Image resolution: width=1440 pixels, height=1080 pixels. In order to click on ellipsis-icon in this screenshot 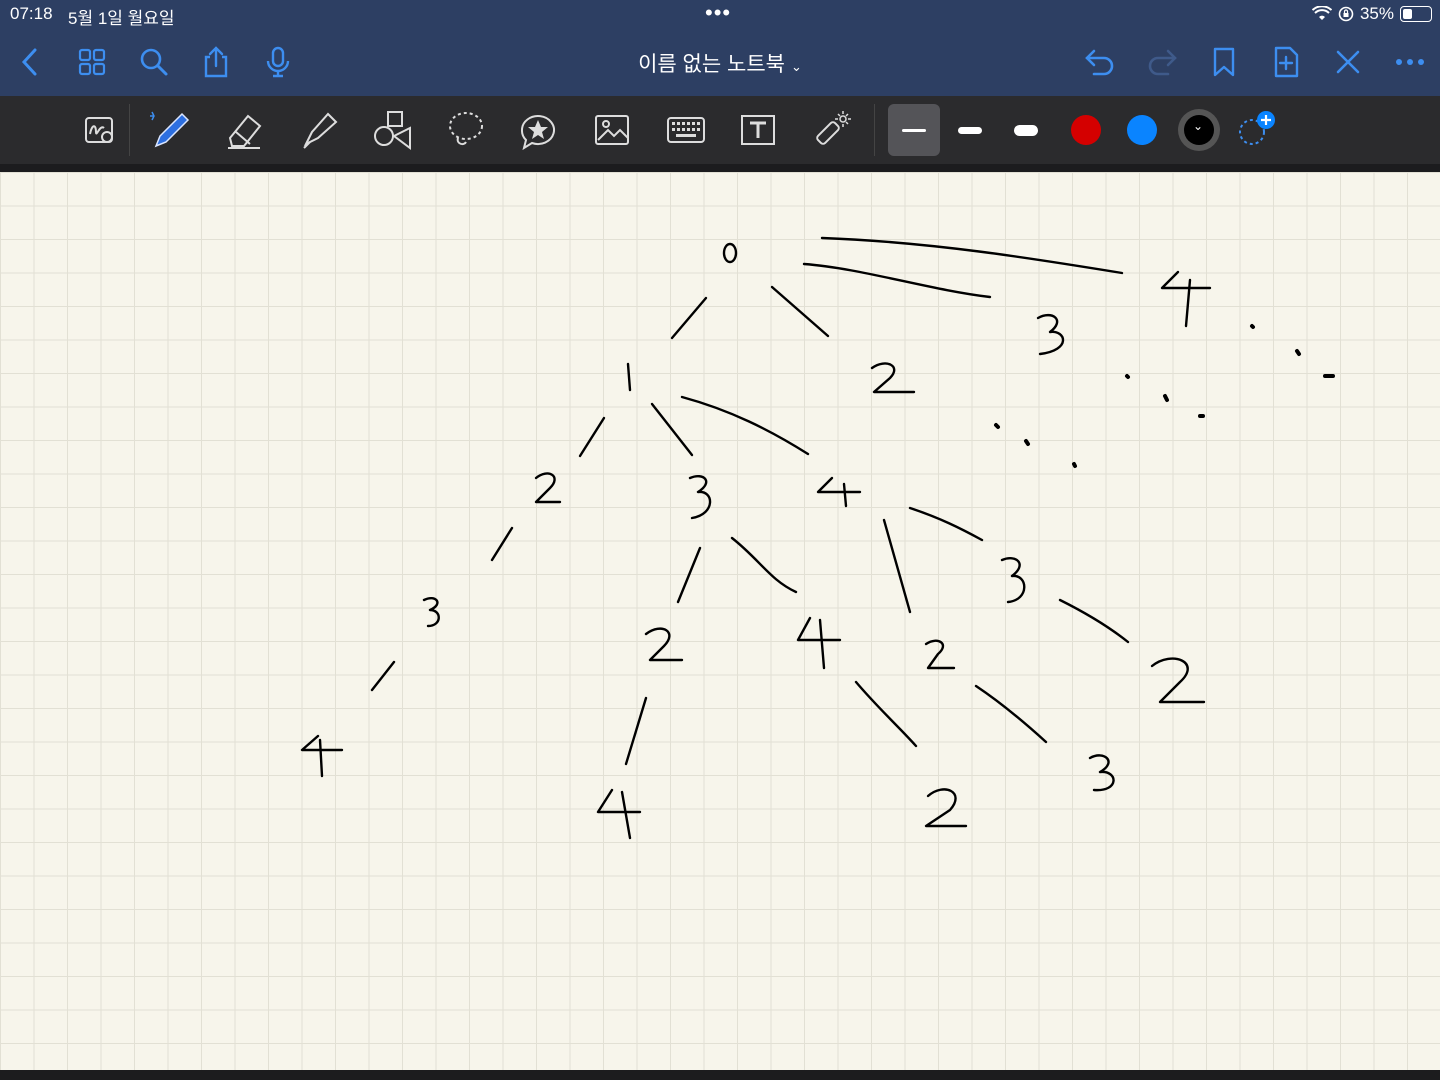, I will do `click(1410, 62)`.